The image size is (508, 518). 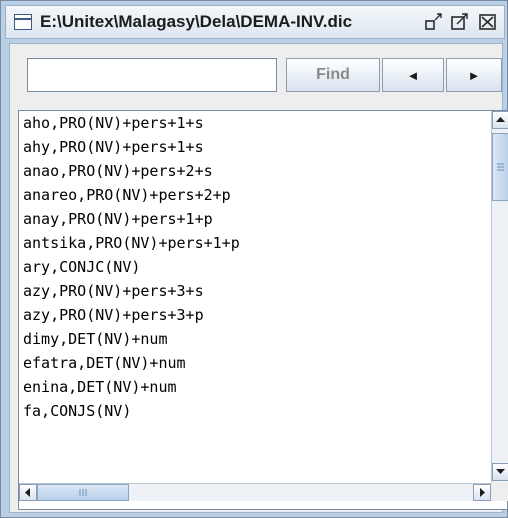 What do you see at coordinates (255, 219) in the screenshot?
I see `list-item: anay,PRO(NV)+pers+1+p` at bounding box center [255, 219].